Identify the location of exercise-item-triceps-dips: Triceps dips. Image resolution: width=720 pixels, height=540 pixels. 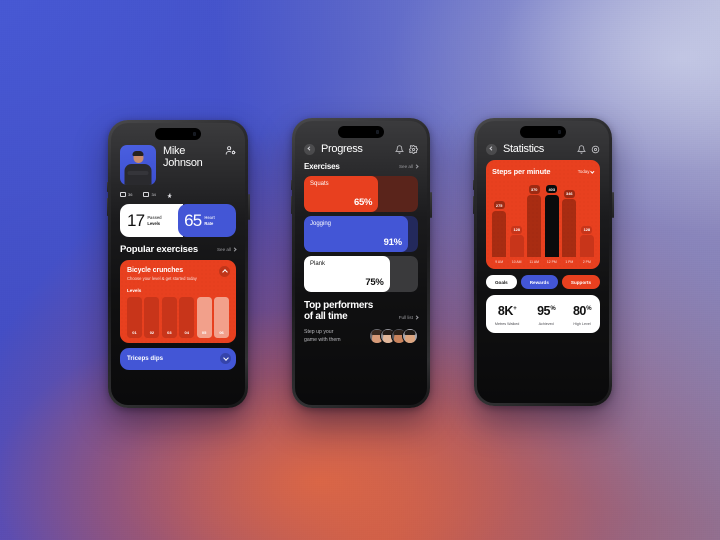
(178, 358).